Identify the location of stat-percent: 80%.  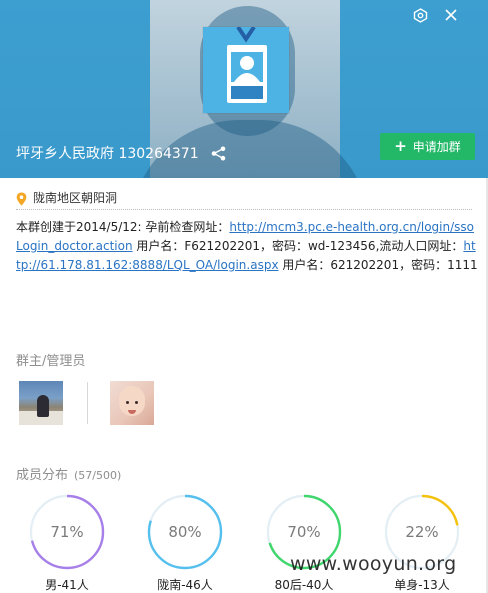
(185, 532).